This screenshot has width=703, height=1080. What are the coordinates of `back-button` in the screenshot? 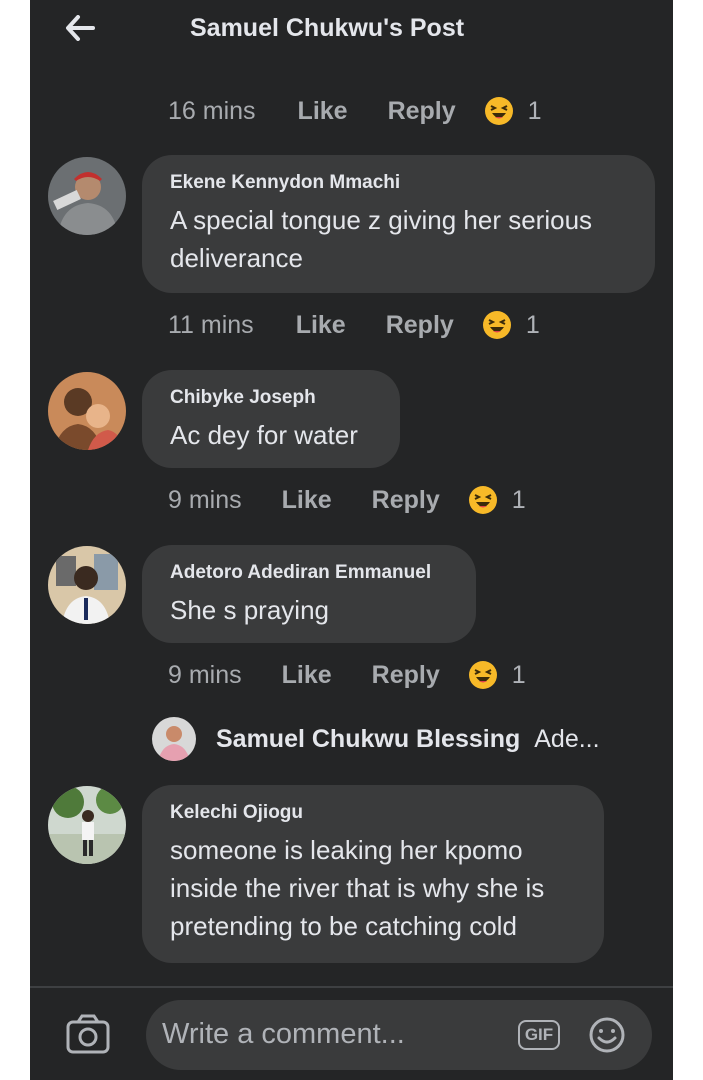 It's located at (80, 28).